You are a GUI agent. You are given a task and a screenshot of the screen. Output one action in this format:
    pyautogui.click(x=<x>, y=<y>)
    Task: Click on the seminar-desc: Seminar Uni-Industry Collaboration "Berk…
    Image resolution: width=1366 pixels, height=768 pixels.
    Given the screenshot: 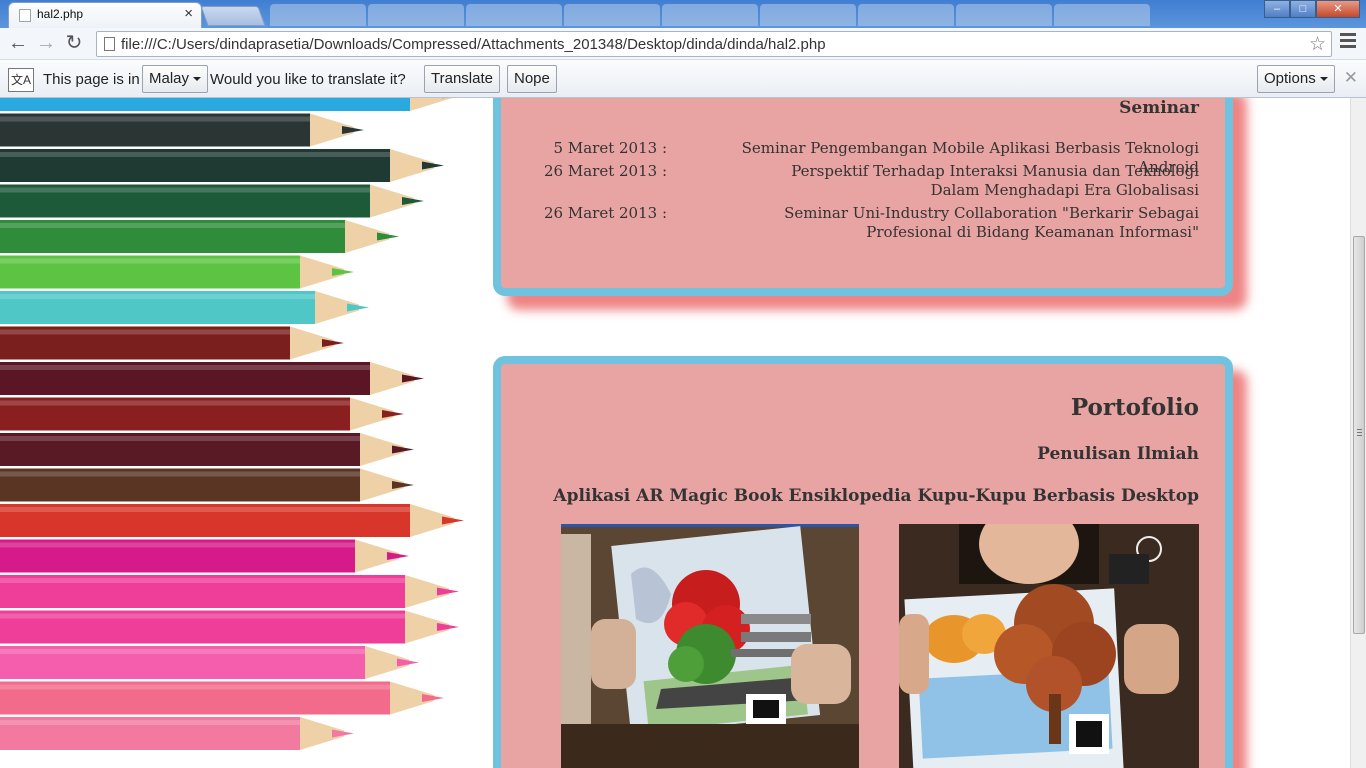 What is the action you would take?
    pyautogui.click(x=991, y=222)
    